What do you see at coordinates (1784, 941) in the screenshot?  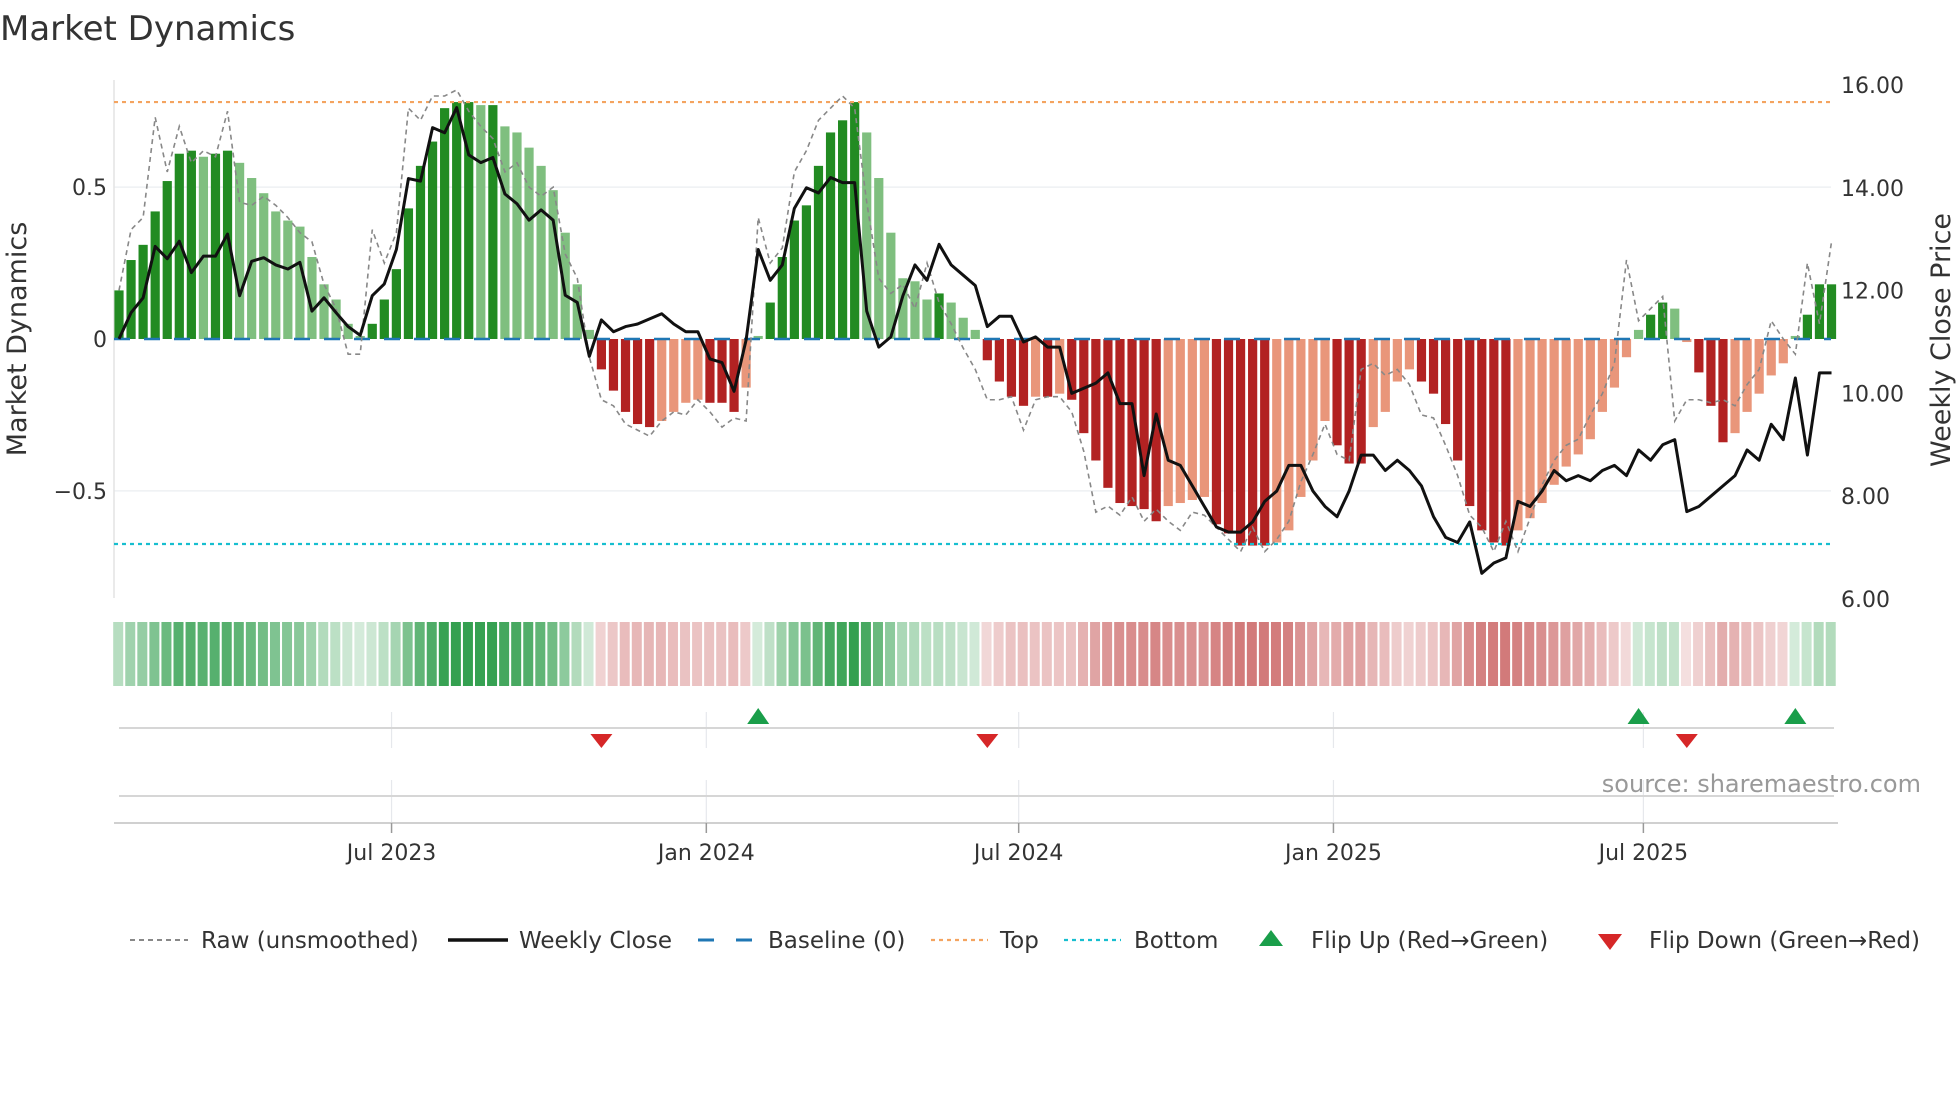 I see `legend-label-flip-down: Flip Down (Green→Red)` at bounding box center [1784, 941].